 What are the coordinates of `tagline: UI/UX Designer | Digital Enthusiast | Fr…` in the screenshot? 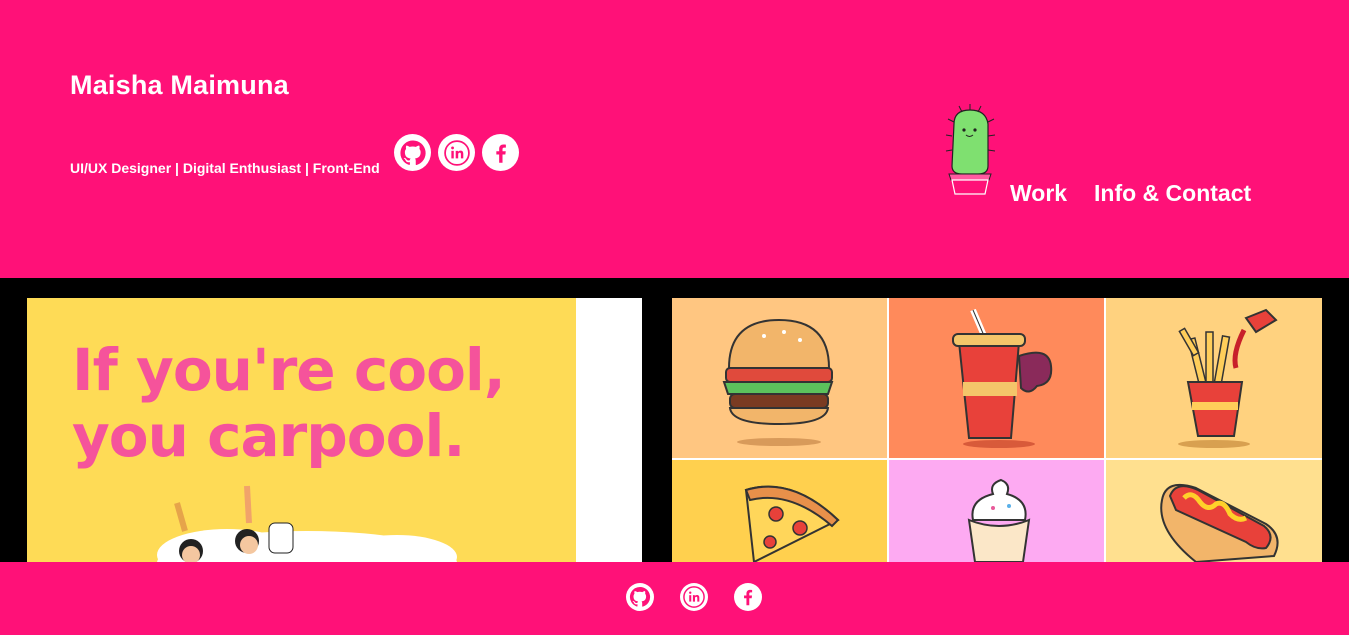 It's located at (225, 168).